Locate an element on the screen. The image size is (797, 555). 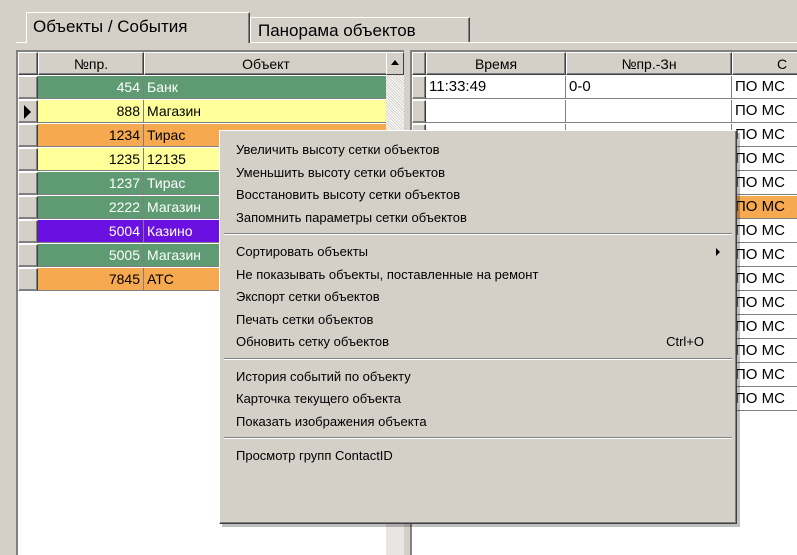
submenu-arrow-icon is located at coordinates (718, 252).